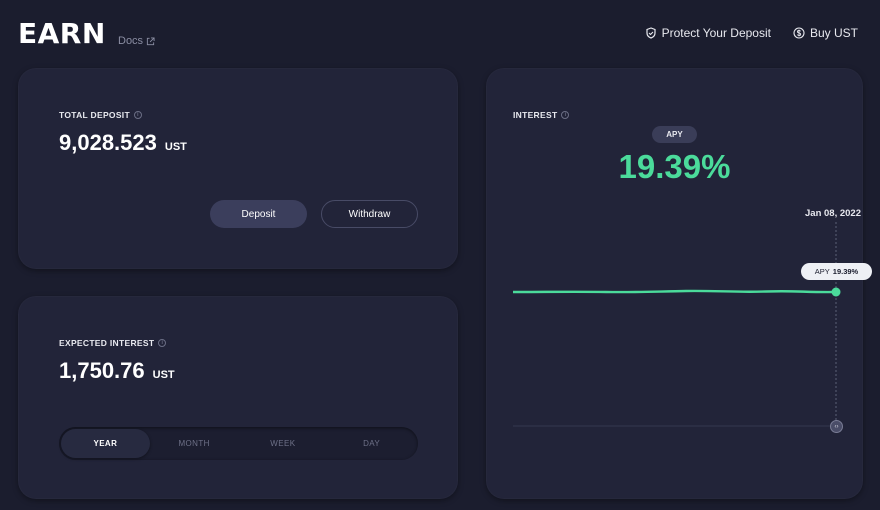 The image size is (880, 510). I want to click on period-tabs: YEAR MONTH WEEK DAY, so click(238, 443).